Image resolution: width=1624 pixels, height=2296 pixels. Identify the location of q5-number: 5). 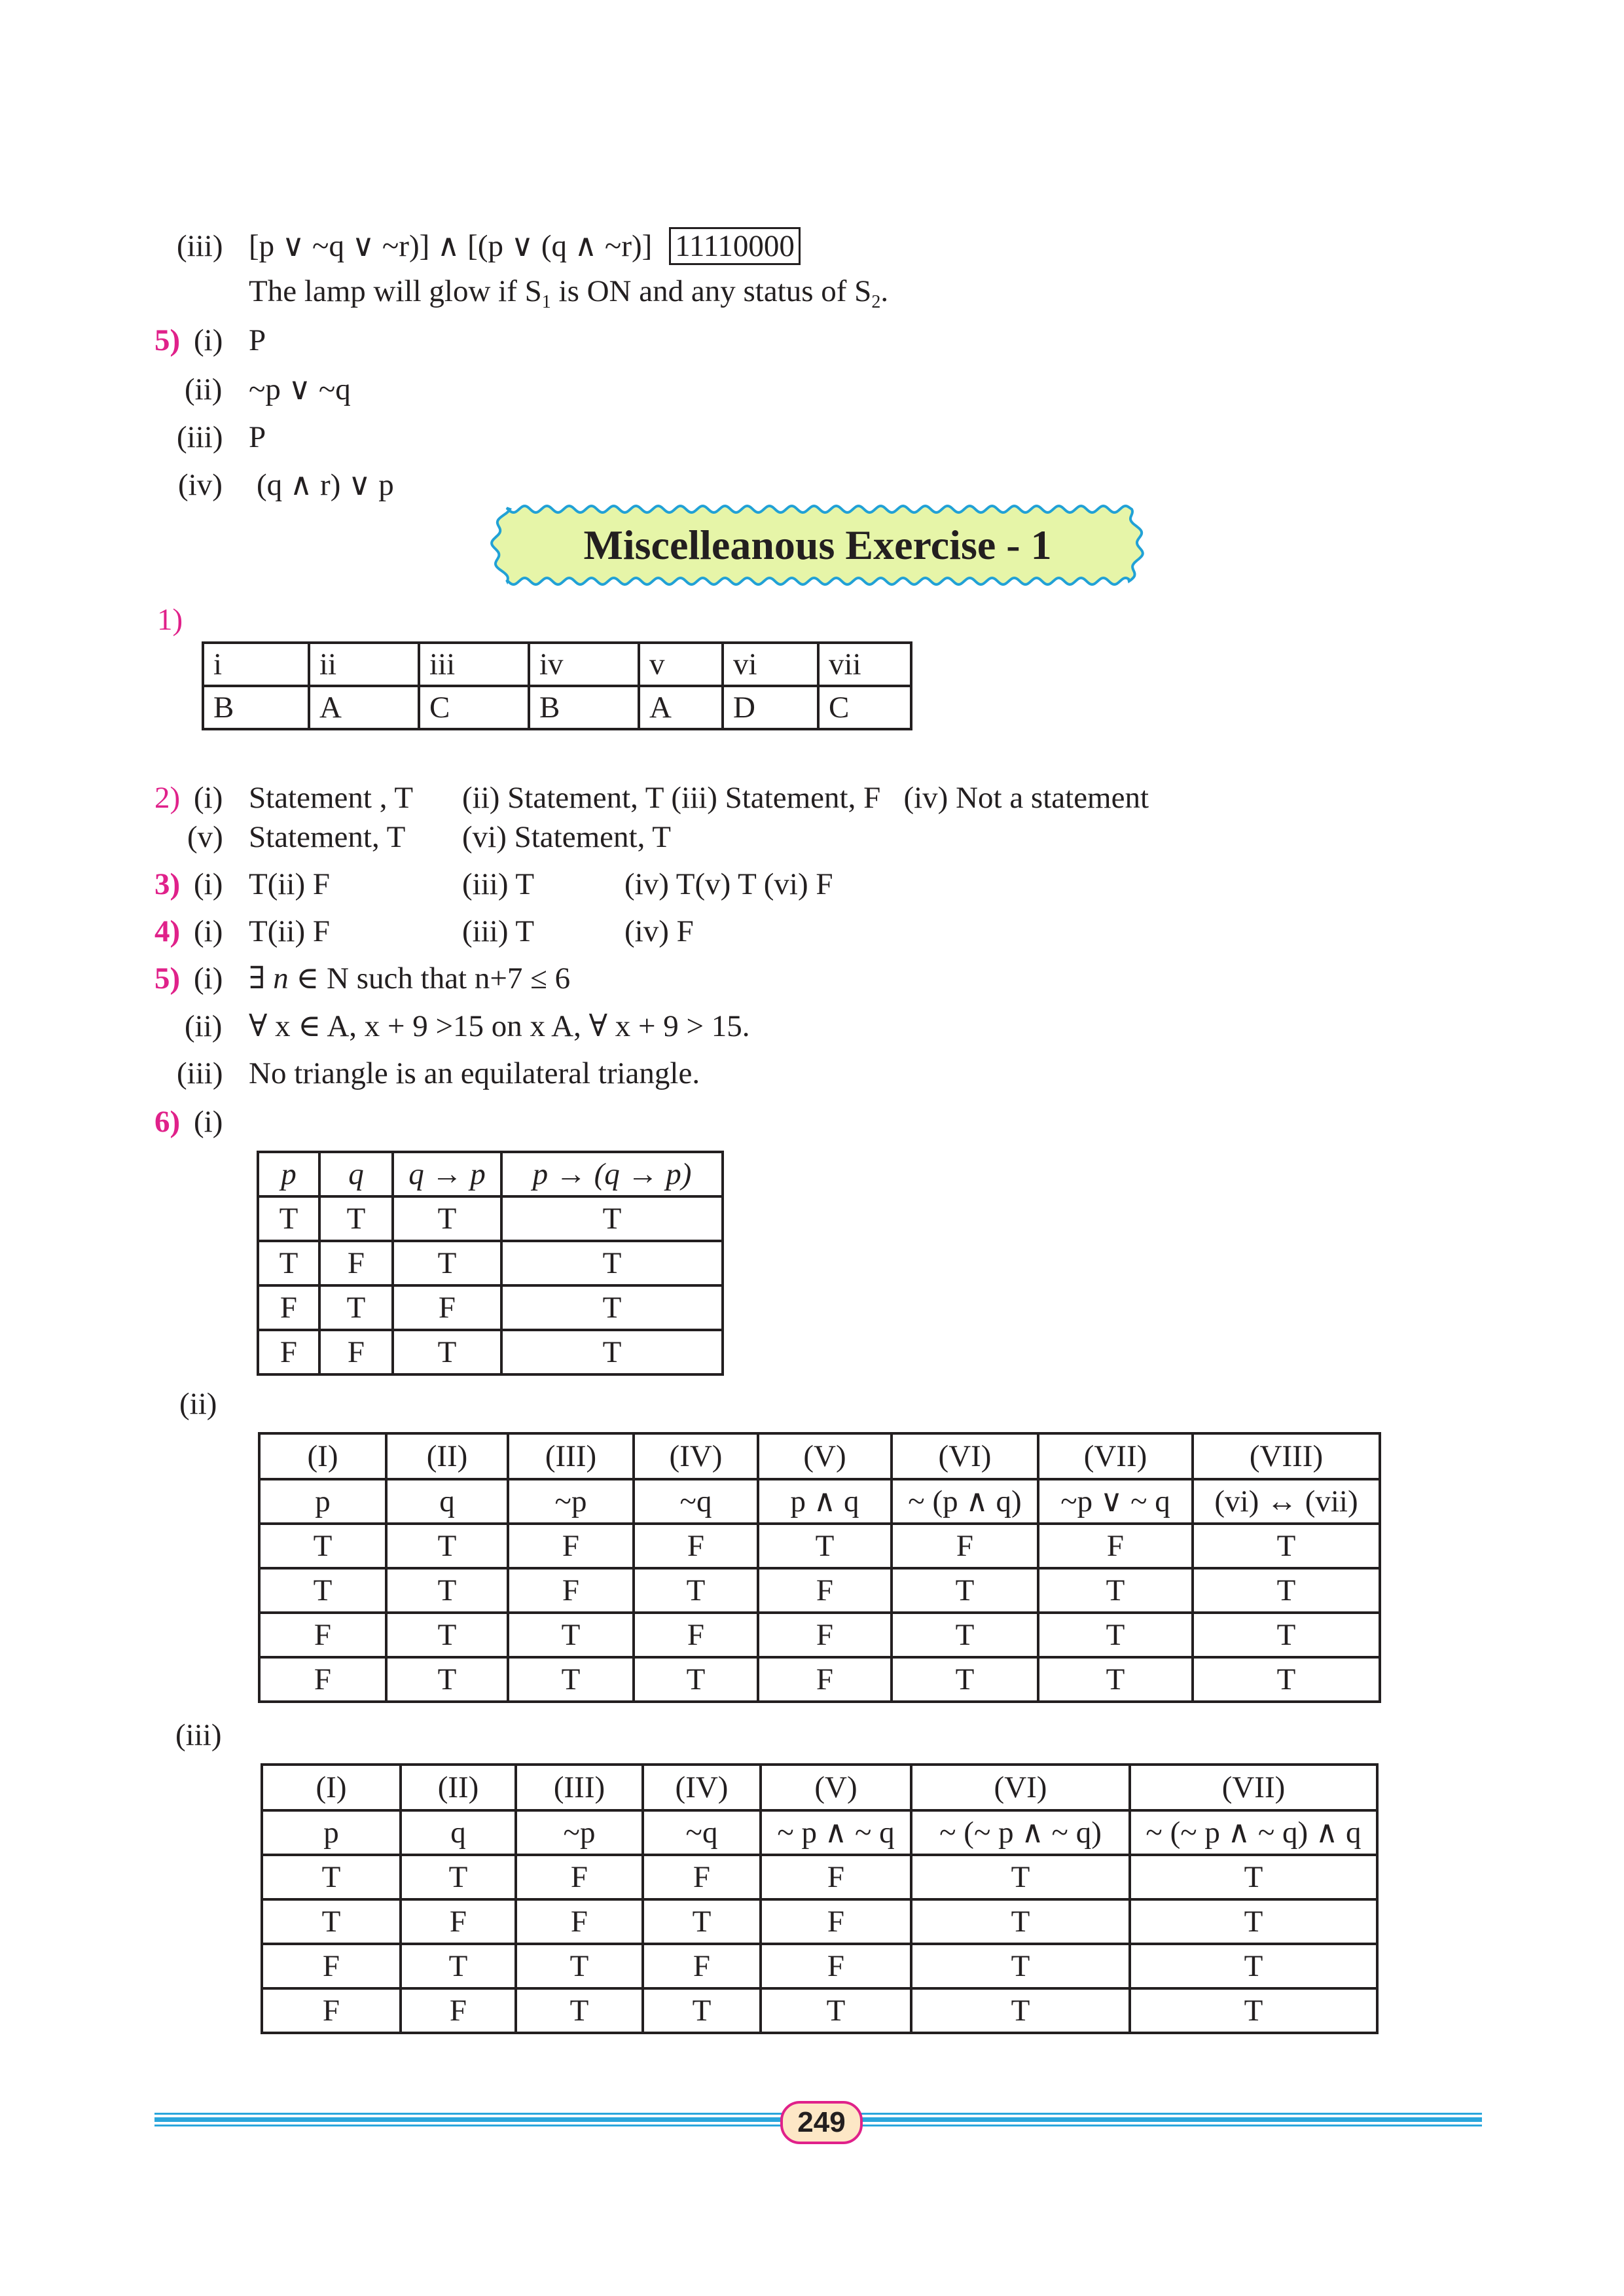
(167, 340).